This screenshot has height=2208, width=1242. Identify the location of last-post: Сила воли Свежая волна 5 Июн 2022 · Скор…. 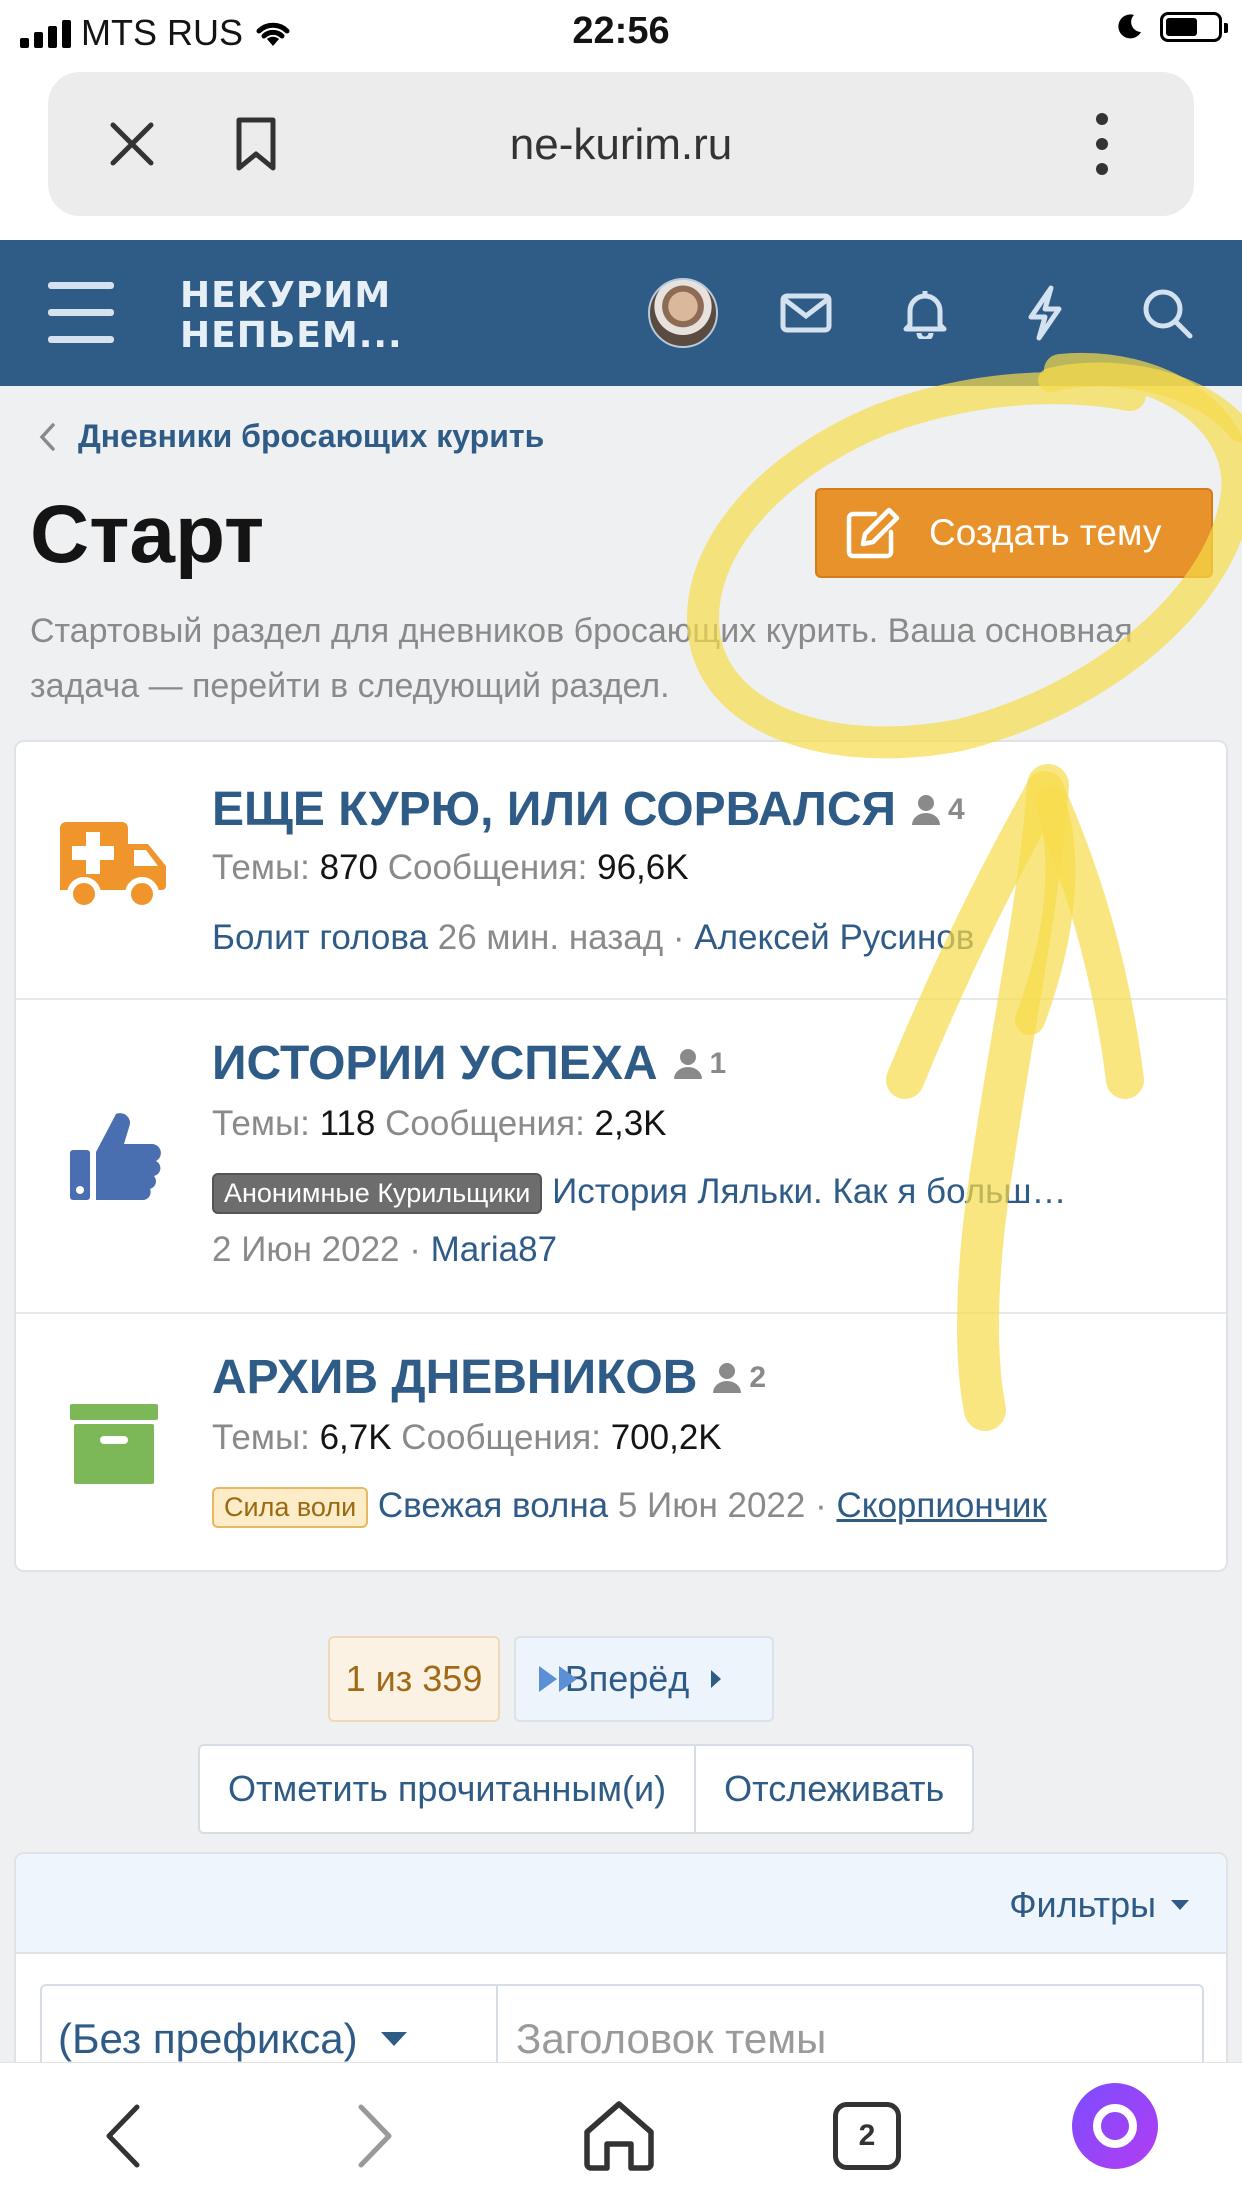
(629, 1507).